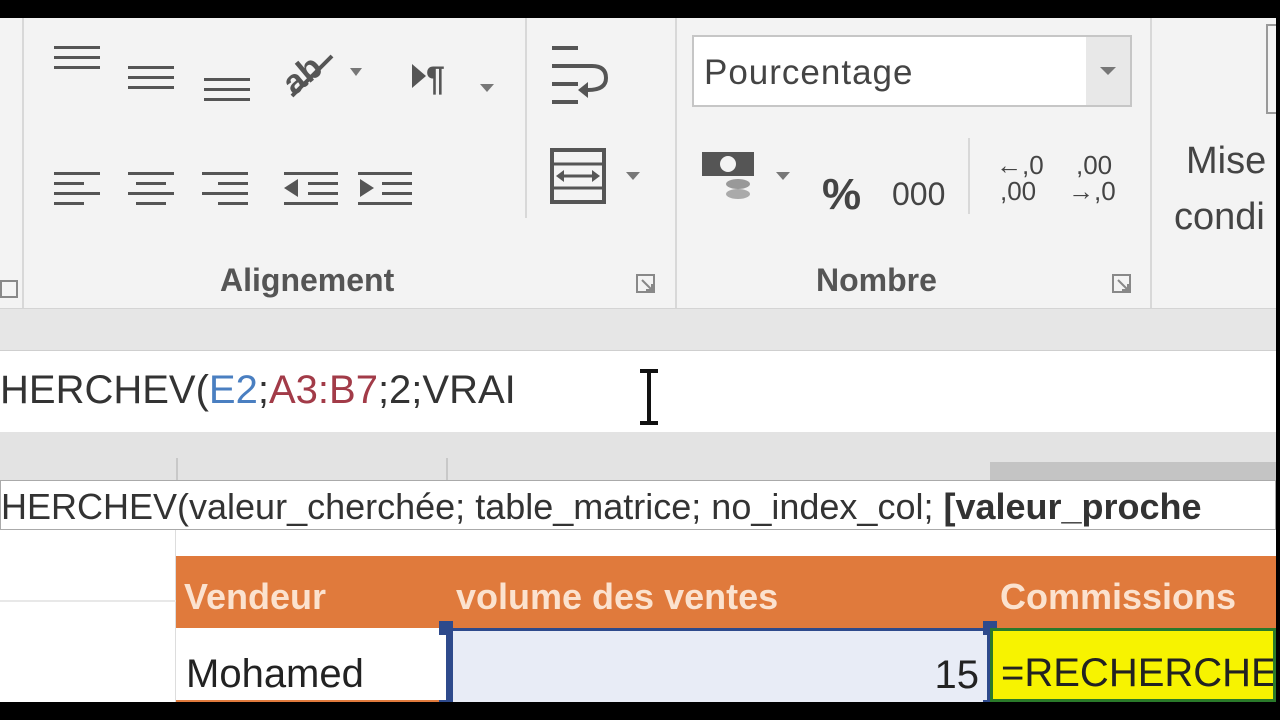 This screenshot has width=1280, height=720. I want to click on dropdown-arrow-button, so click(1108, 71).